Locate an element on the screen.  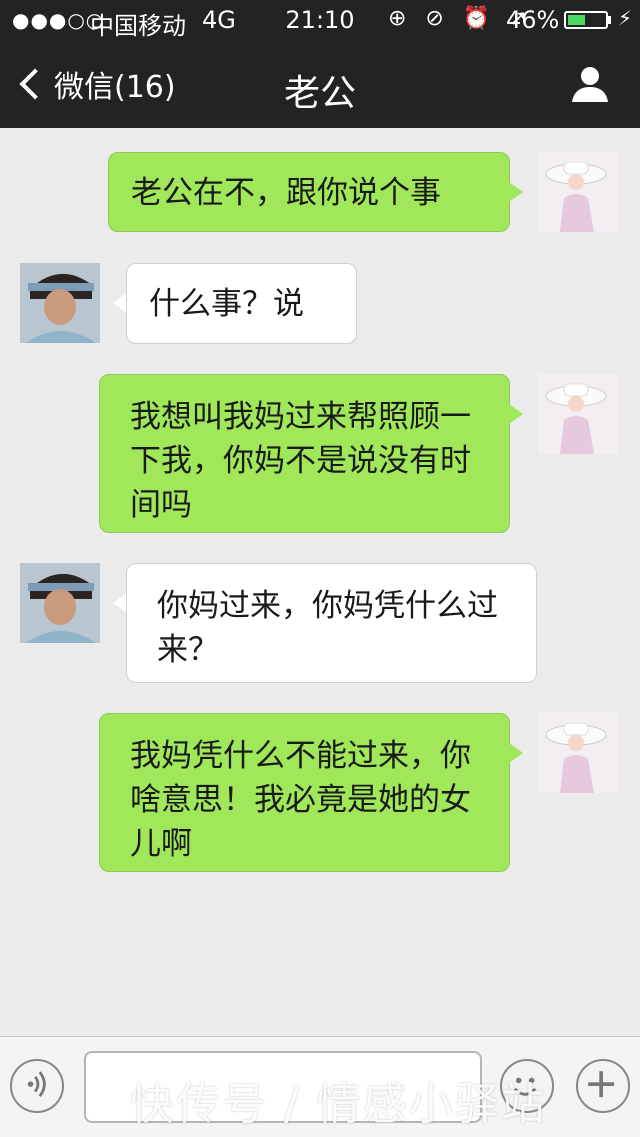
plus-icon is located at coordinates (601, 1084).